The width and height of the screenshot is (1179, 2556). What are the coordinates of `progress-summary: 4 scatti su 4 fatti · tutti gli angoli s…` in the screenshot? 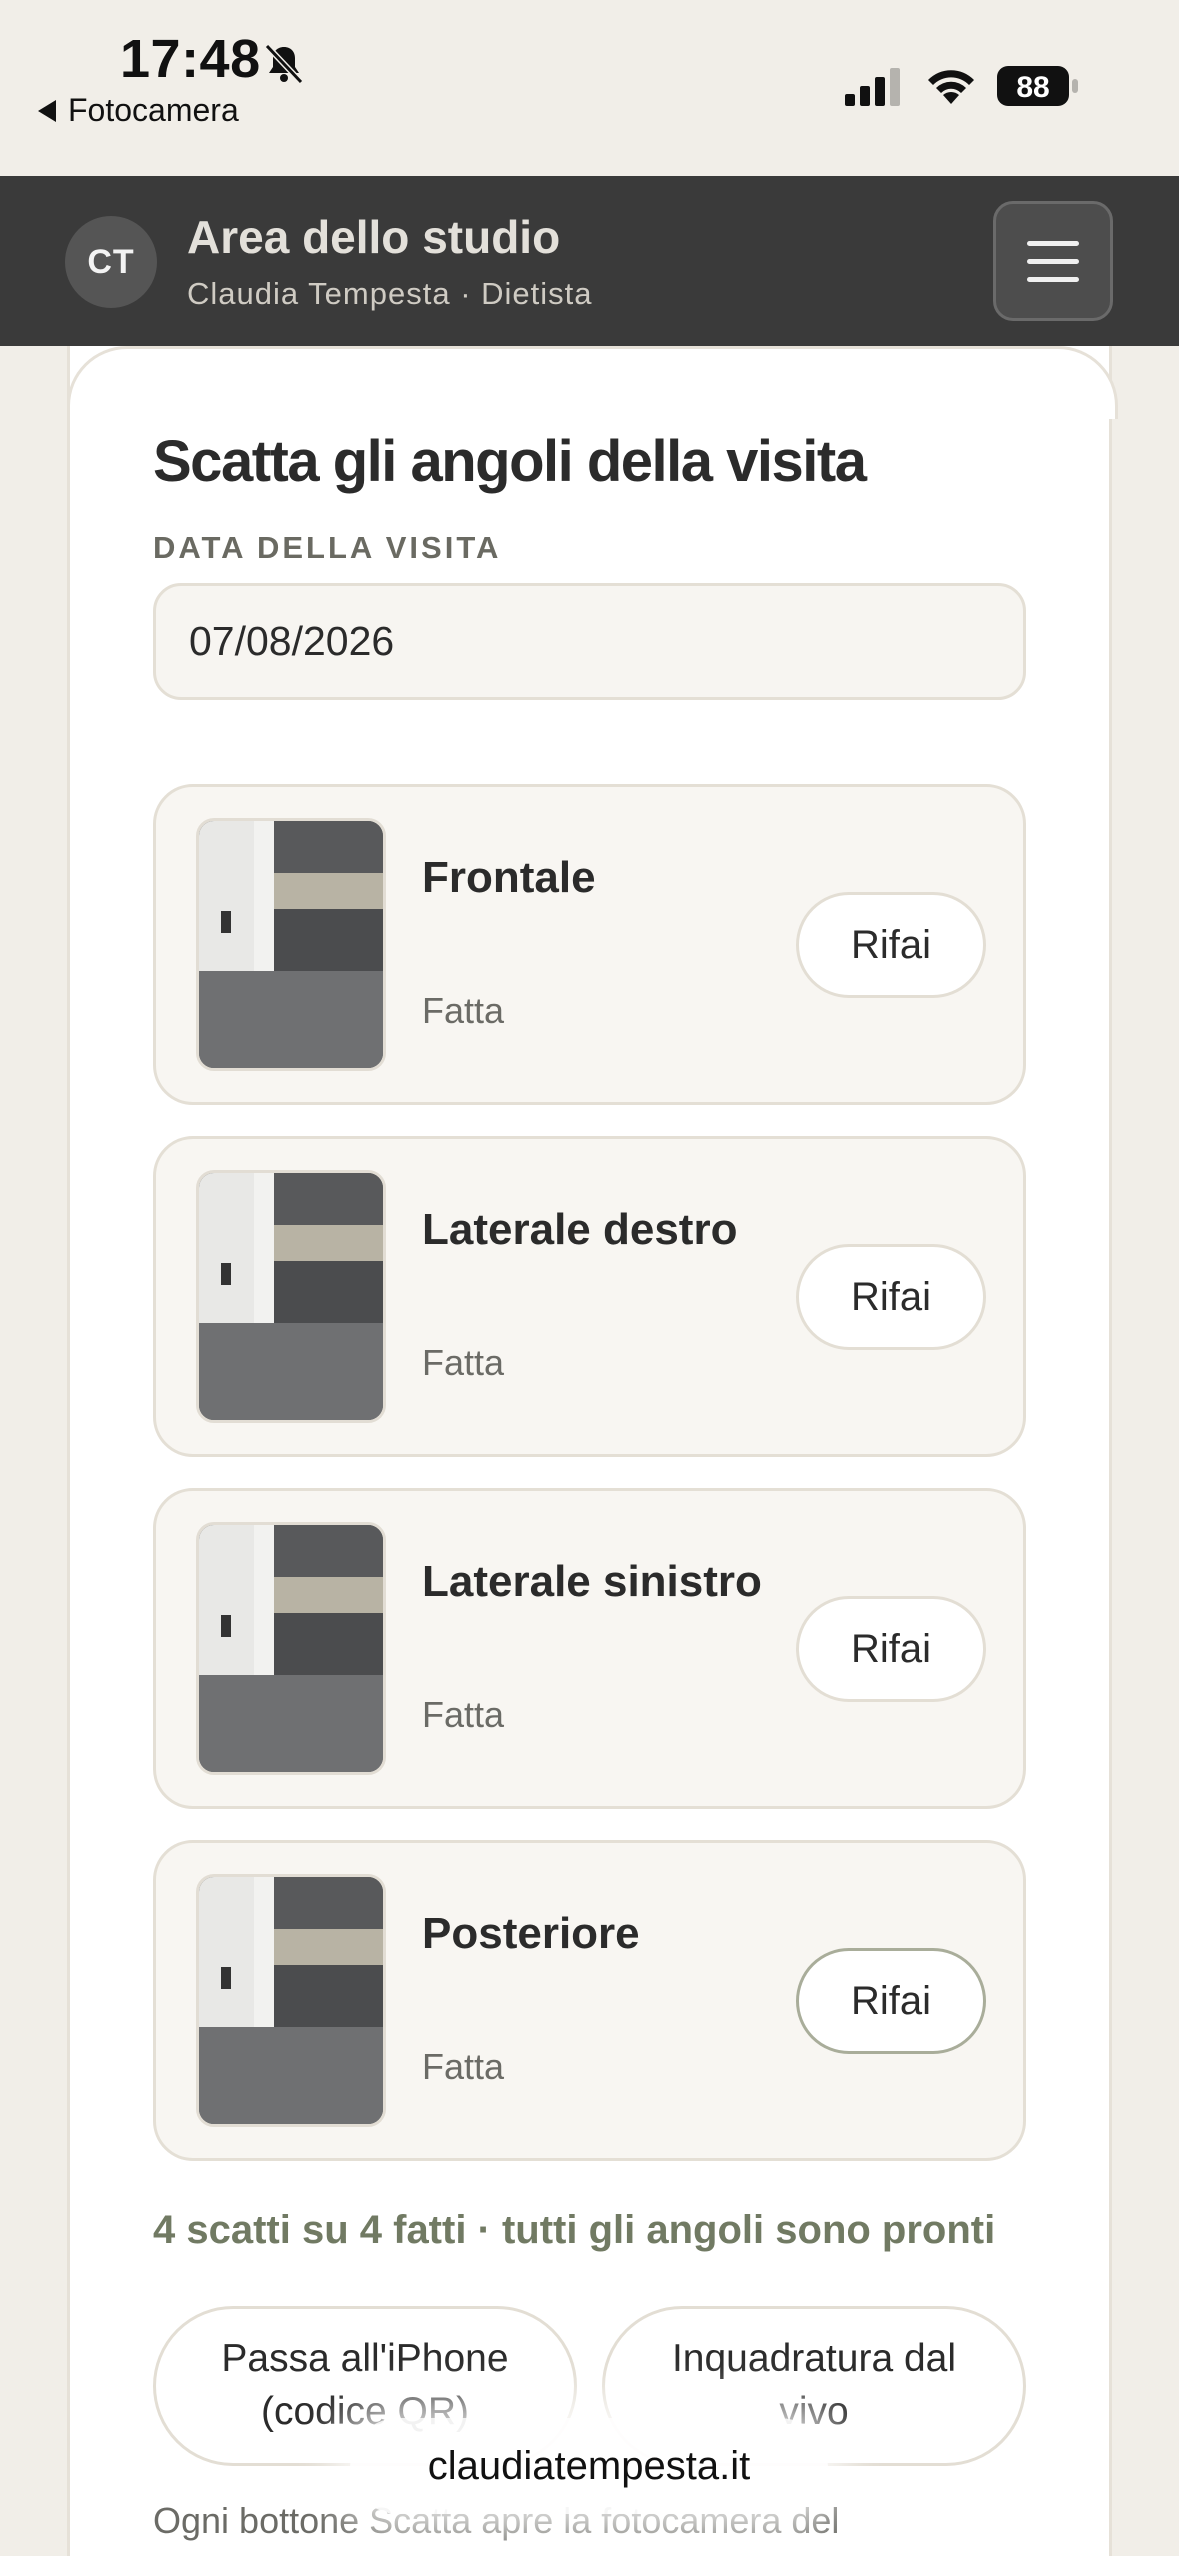 It's located at (574, 2230).